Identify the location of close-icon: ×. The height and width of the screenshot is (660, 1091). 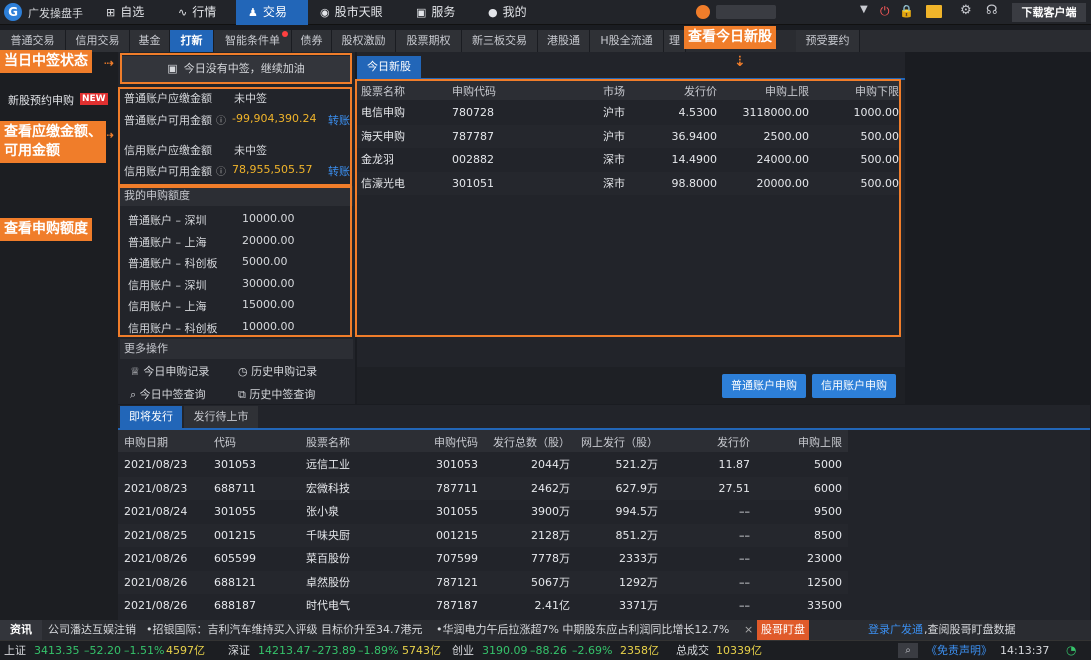
(748, 630).